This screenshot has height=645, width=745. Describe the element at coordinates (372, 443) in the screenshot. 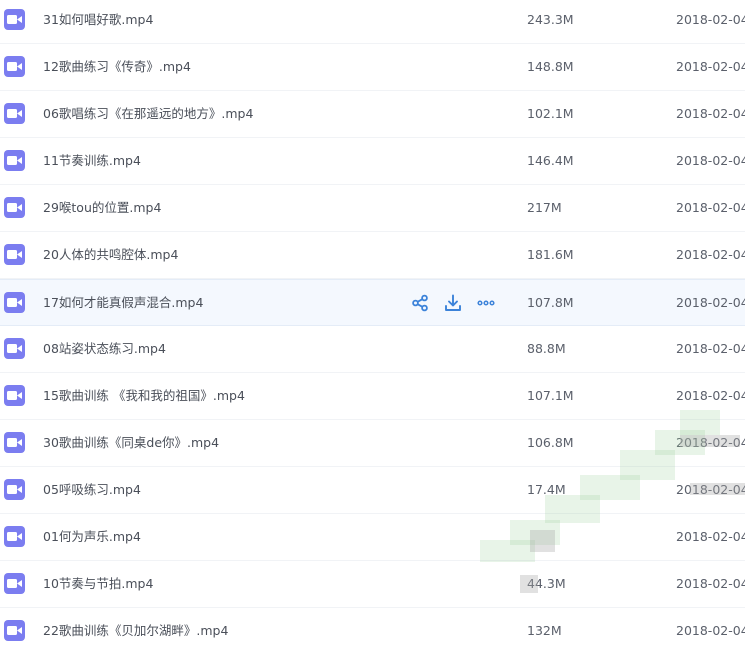

I see `file-row: 30歌曲训练《同桌de你》.mp4 106.8M 2018-02-04` at that location.